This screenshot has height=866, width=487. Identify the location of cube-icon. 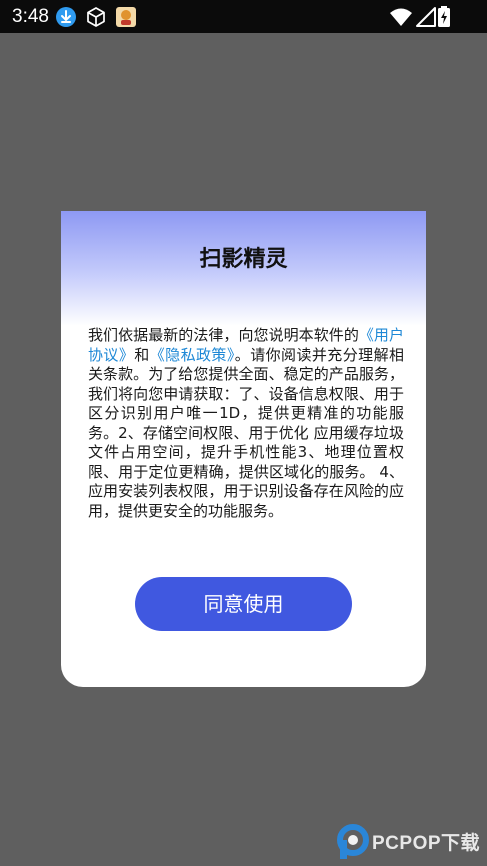
(96, 17).